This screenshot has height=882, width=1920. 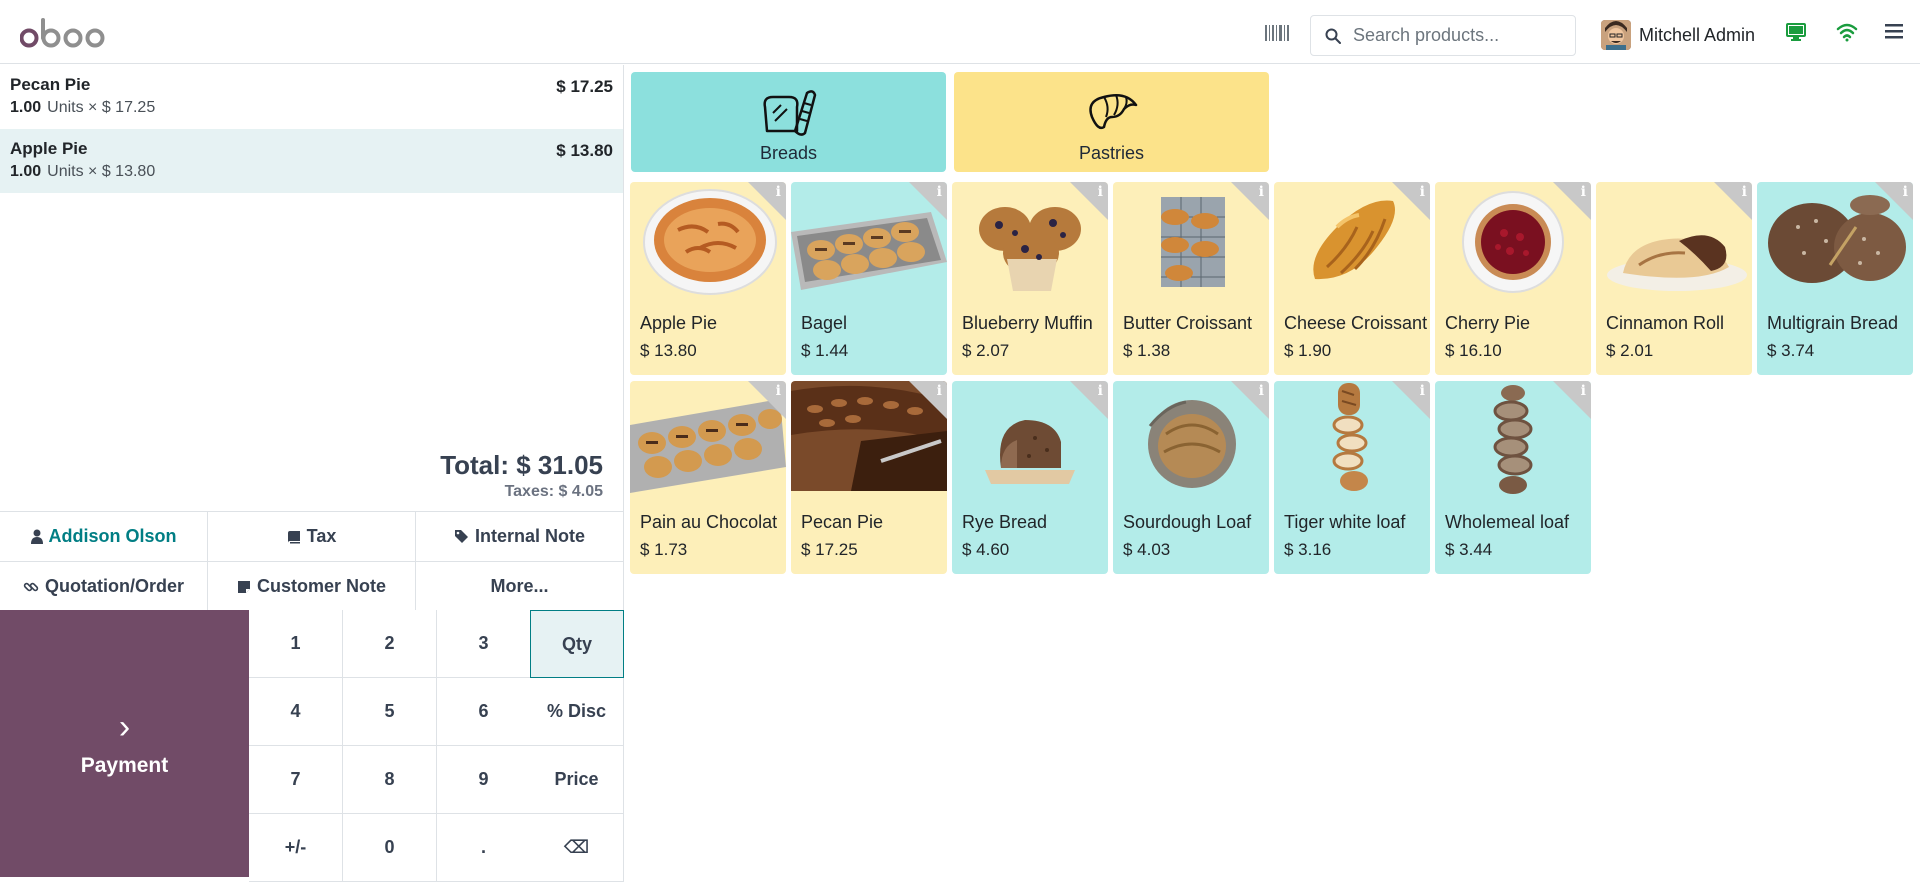 I want to click on numpad-key-0: 0, so click(x=390, y=848).